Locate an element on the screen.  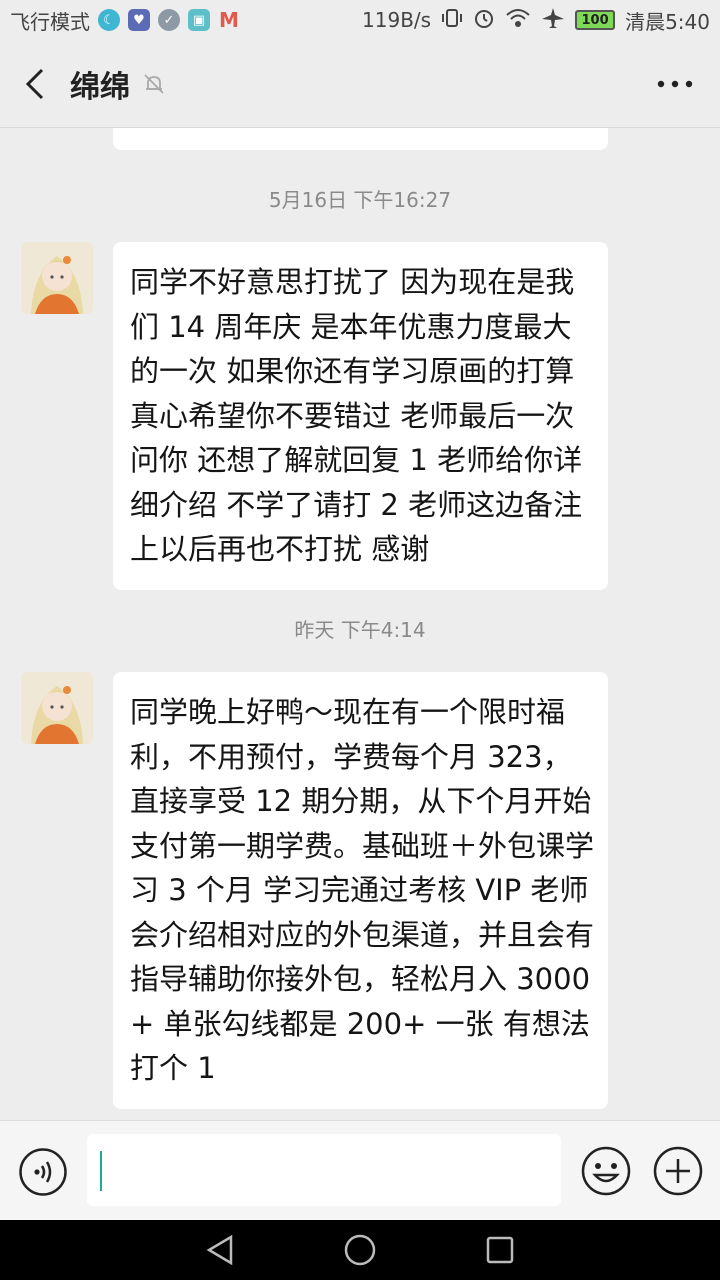
airplane-mode-label: 飞行模式 is located at coordinates (50, 21).